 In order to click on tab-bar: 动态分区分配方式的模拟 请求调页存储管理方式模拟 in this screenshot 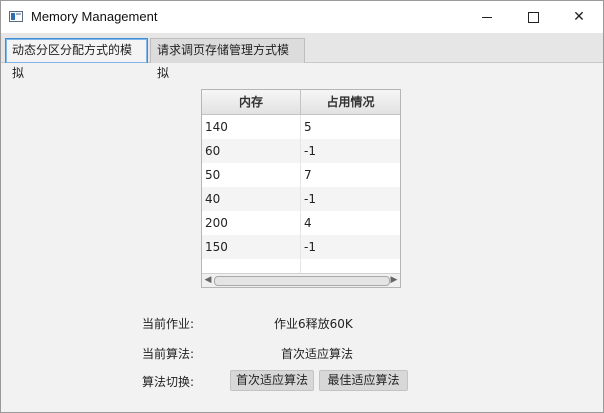, I will do `click(302, 56)`.